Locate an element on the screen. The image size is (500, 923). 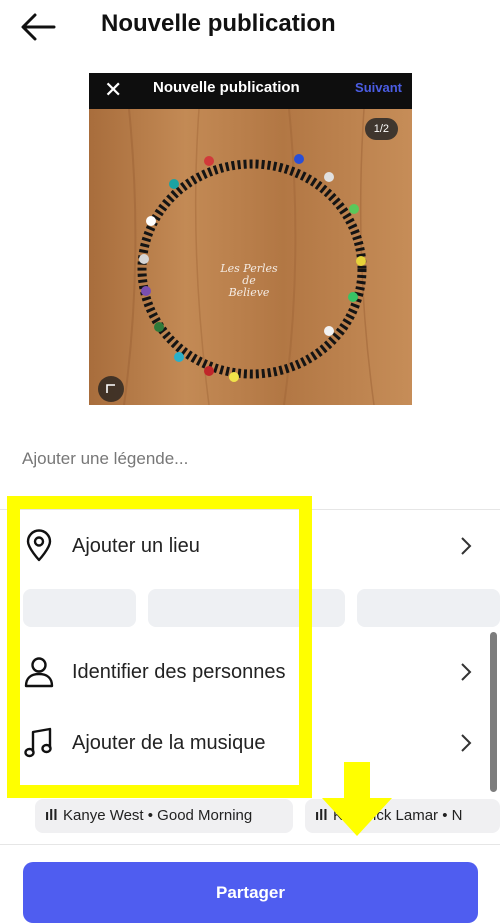
inner-app-bar: ✕ Nouvelle publication Suivant is located at coordinates (250, 91).